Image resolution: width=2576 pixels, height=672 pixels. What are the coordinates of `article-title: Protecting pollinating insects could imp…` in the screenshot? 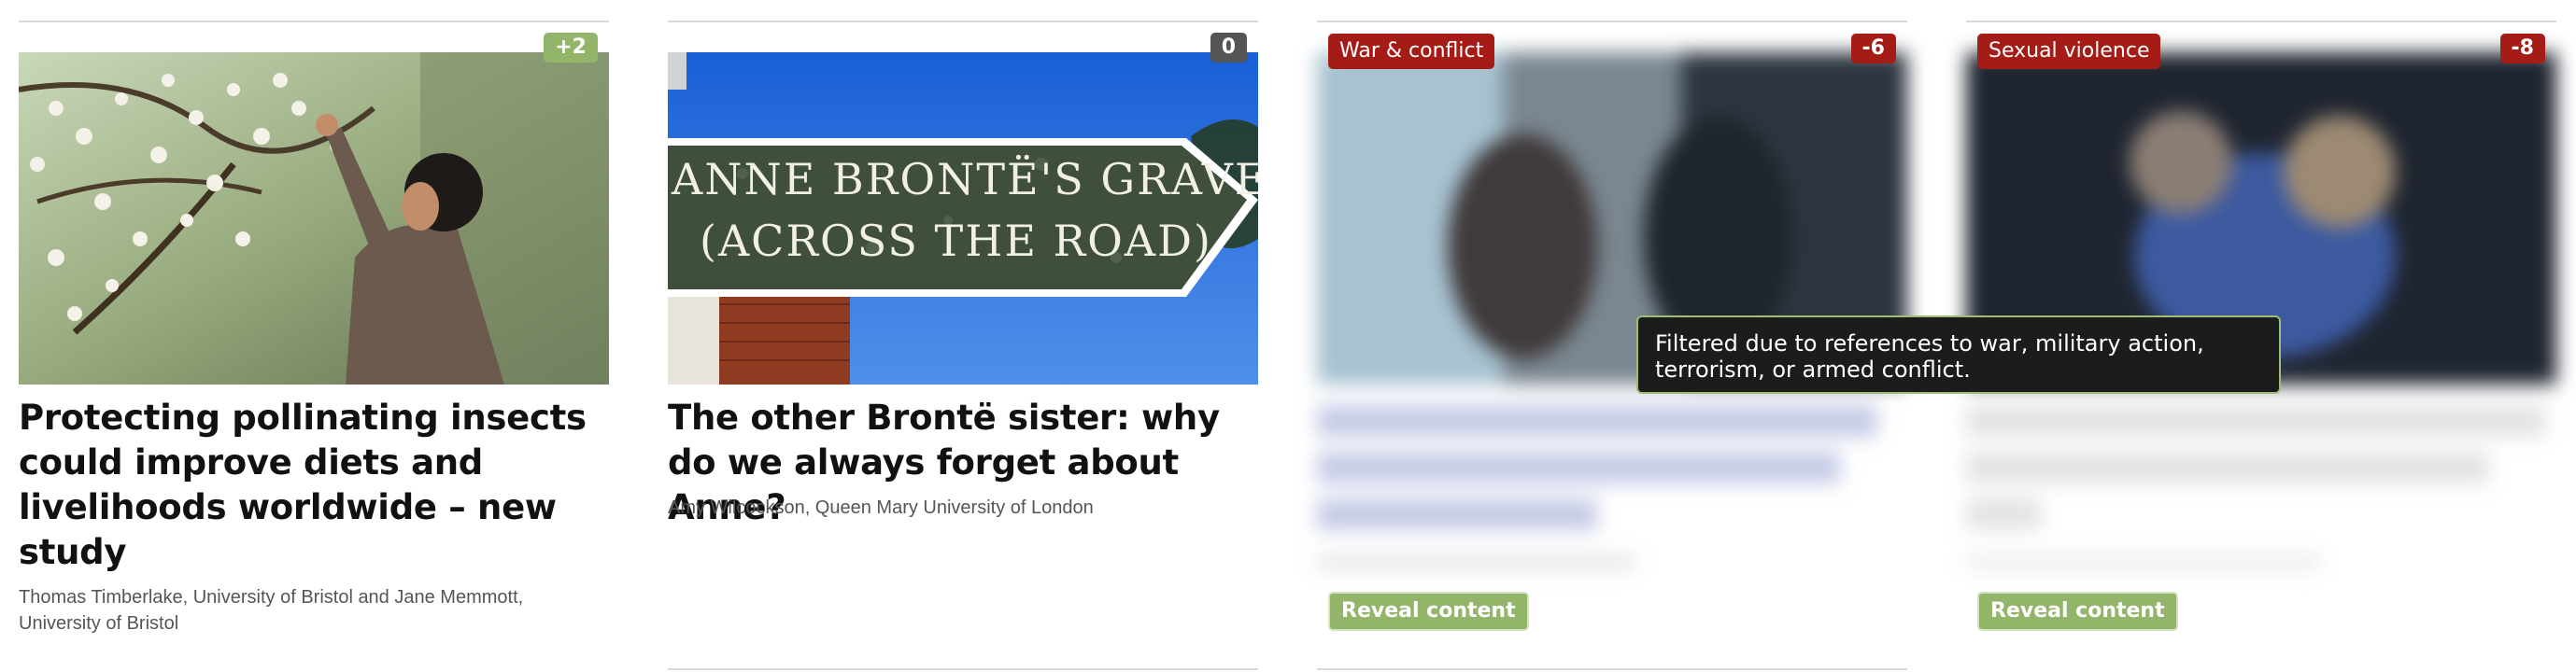 It's located at (317, 485).